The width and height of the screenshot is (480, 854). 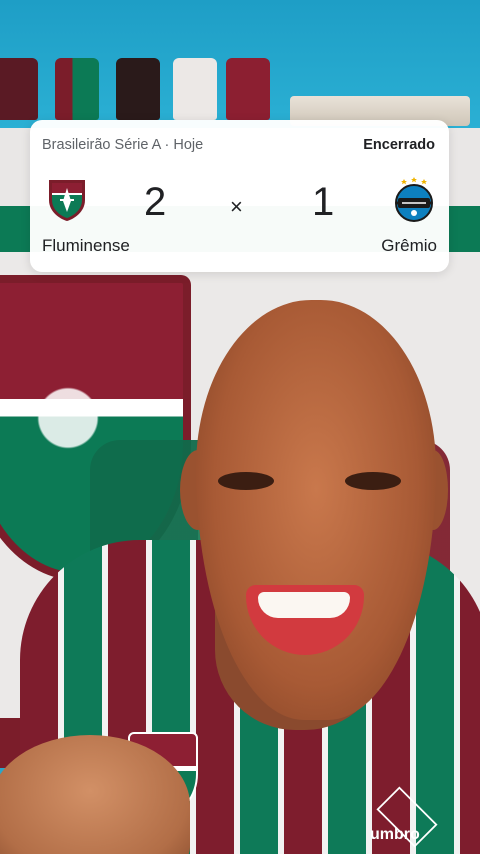 What do you see at coordinates (67, 200) in the screenshot?
I see `fluminense-crest-icon` at bounding box center [67, 200].